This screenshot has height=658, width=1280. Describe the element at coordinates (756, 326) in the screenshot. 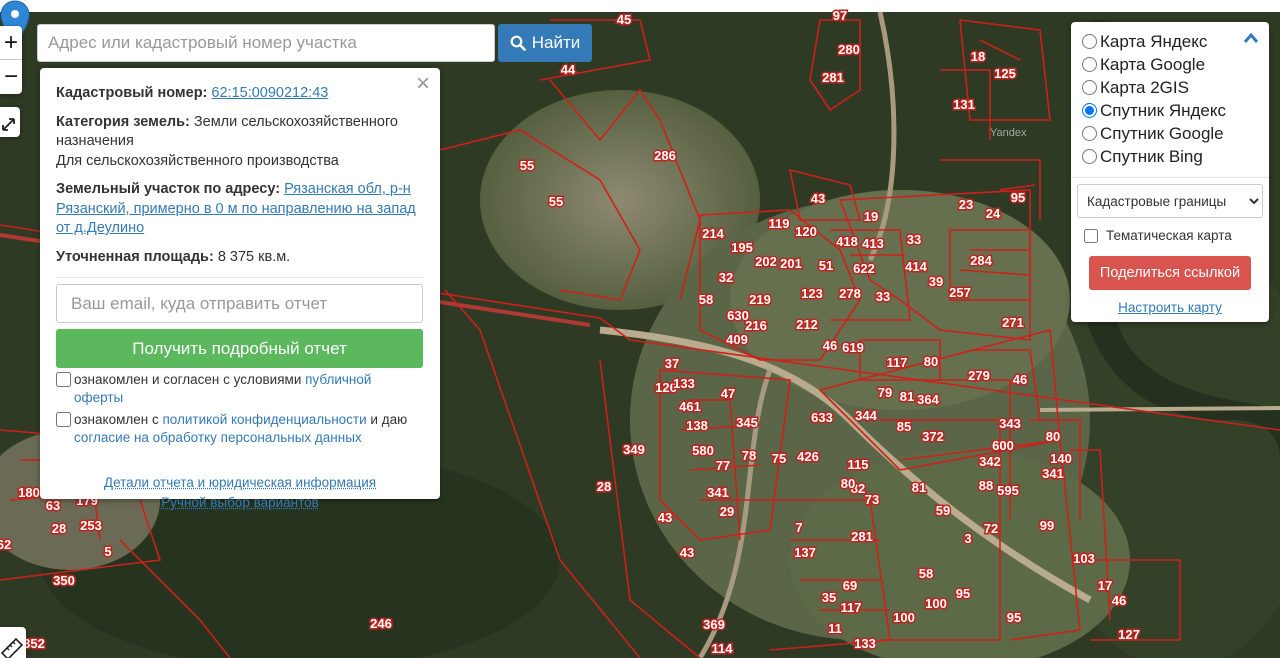

I see `parcel-label: 216` at that location.